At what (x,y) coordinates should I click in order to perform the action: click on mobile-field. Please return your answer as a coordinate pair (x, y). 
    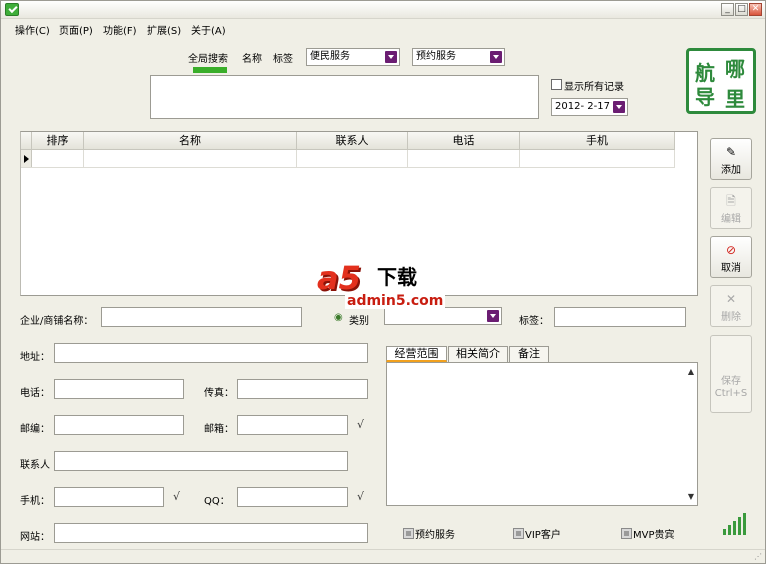
    Looking at the image, I should click on (109, 497).